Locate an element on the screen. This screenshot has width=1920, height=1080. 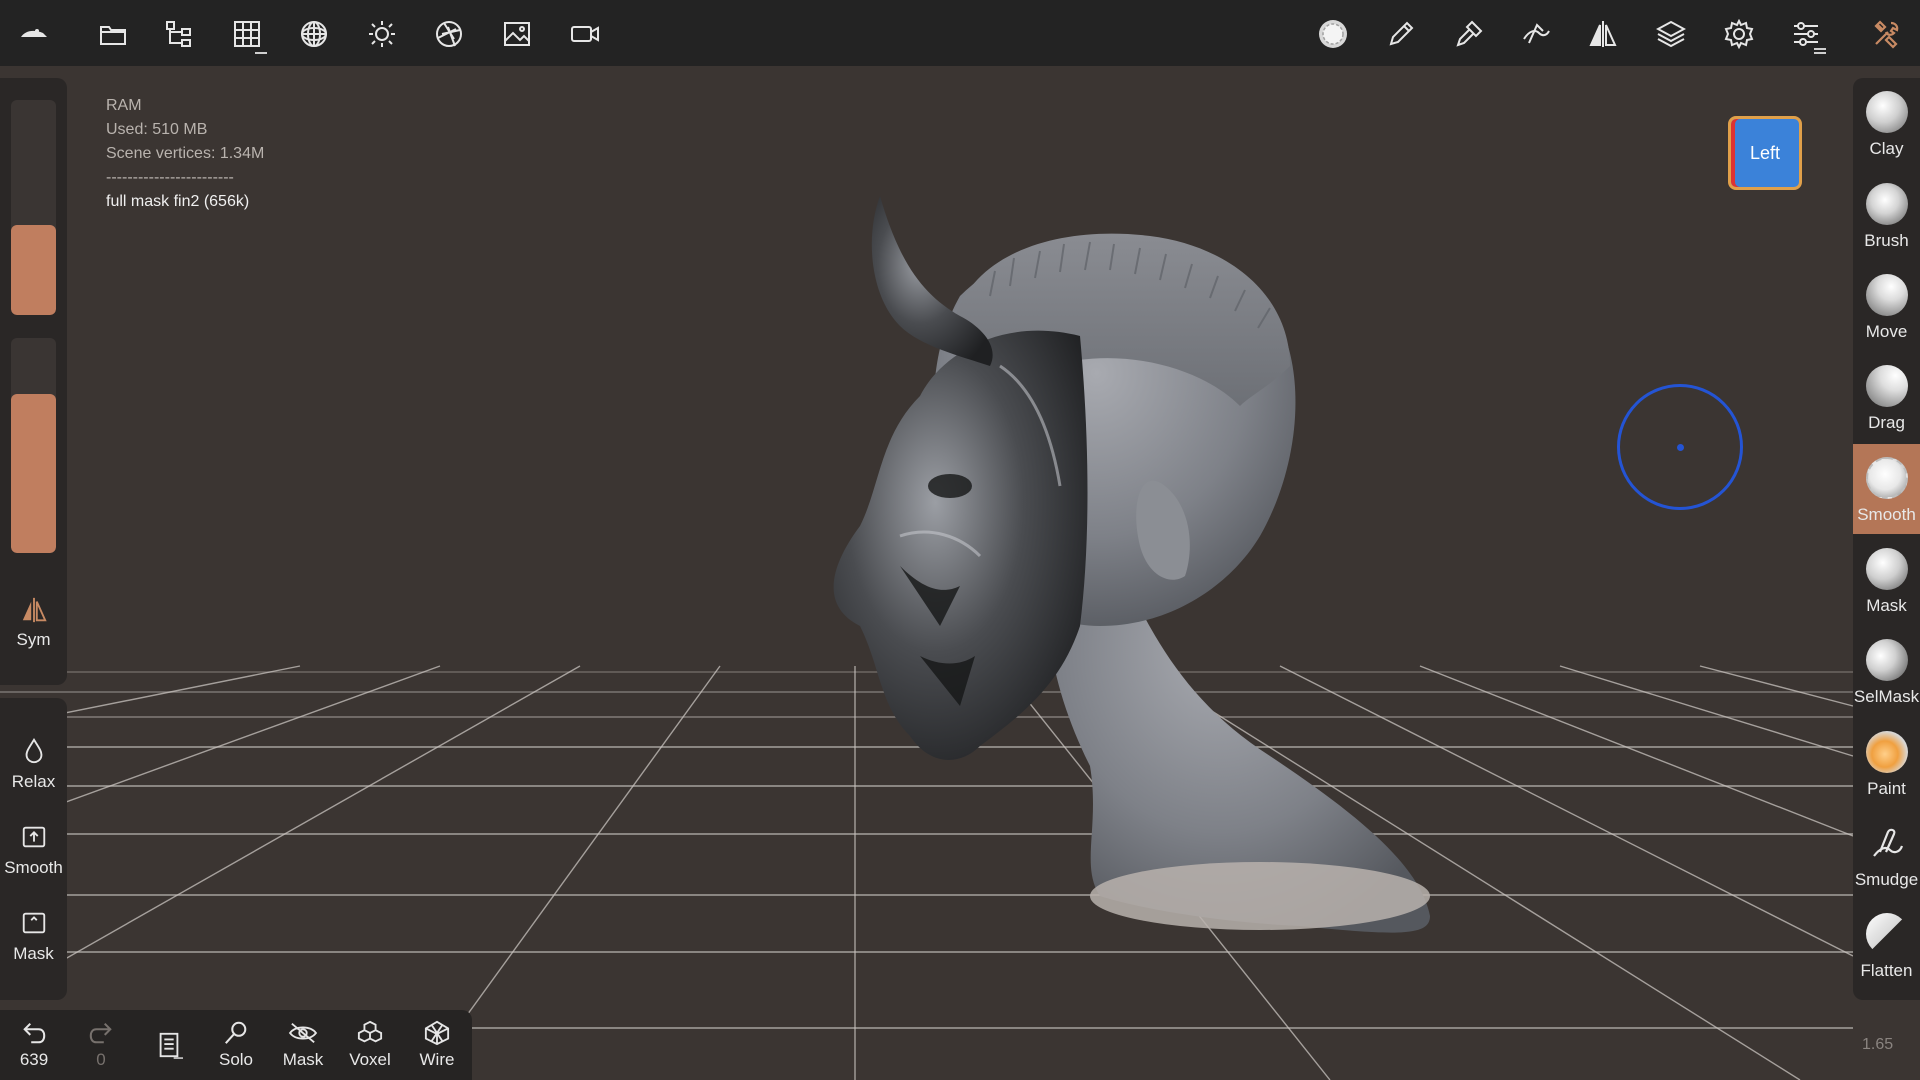
tool-smudge: Smudge is located at coordinates (1886, 854).